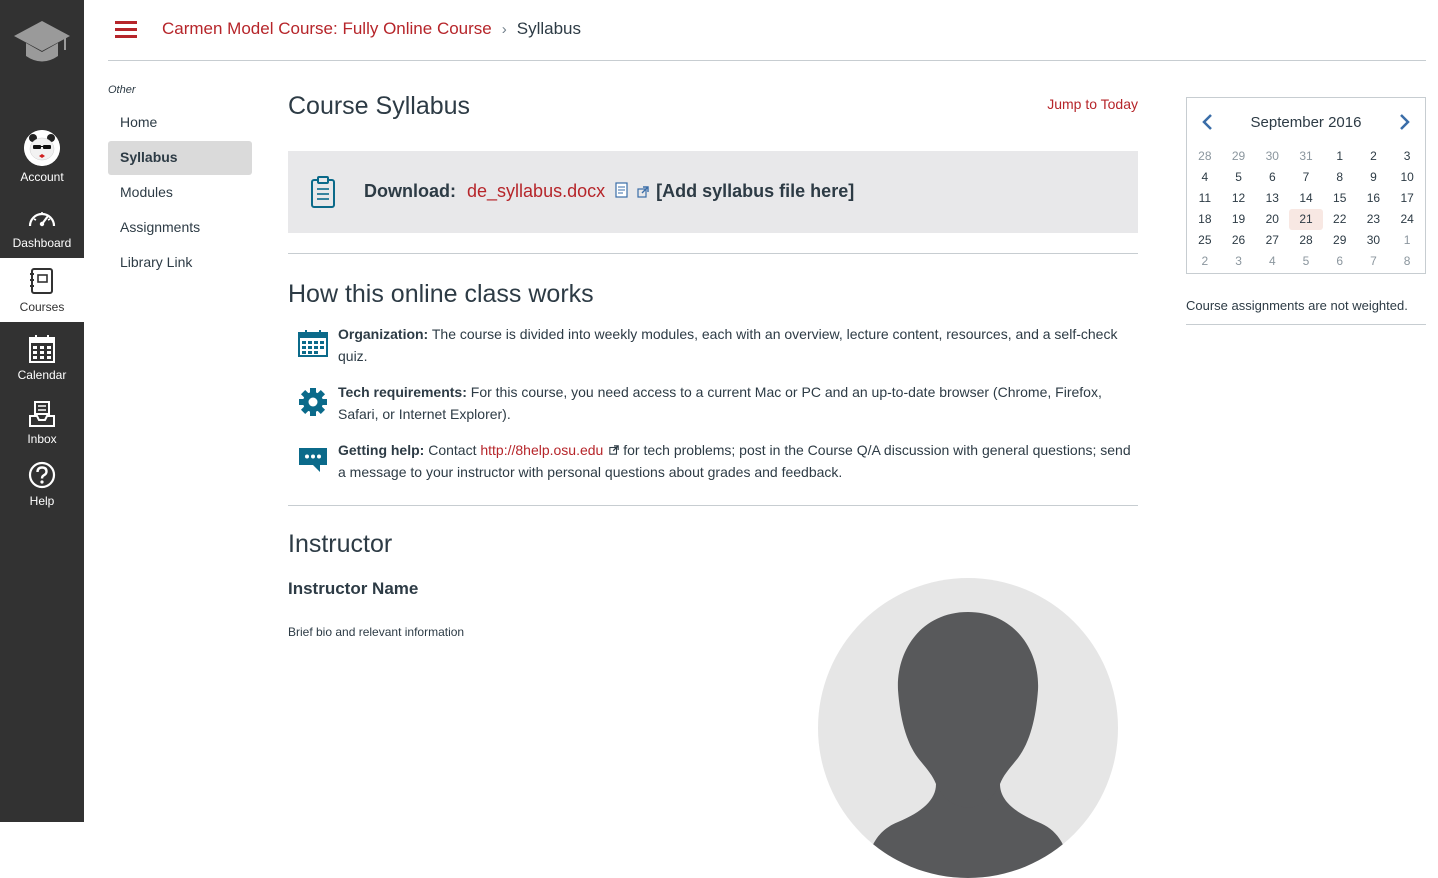 This screenshot has height=878, width=1438. I want to click on global-nav-label: Help, so click(42, 501).